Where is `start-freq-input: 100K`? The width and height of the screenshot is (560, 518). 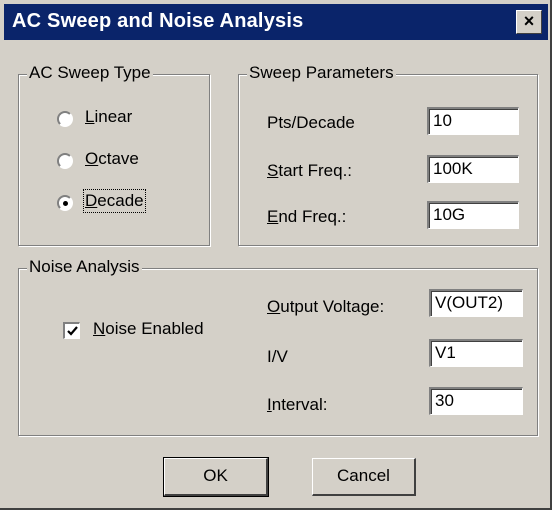
start-freq-input: 100K is located at coordinates (473, 169).